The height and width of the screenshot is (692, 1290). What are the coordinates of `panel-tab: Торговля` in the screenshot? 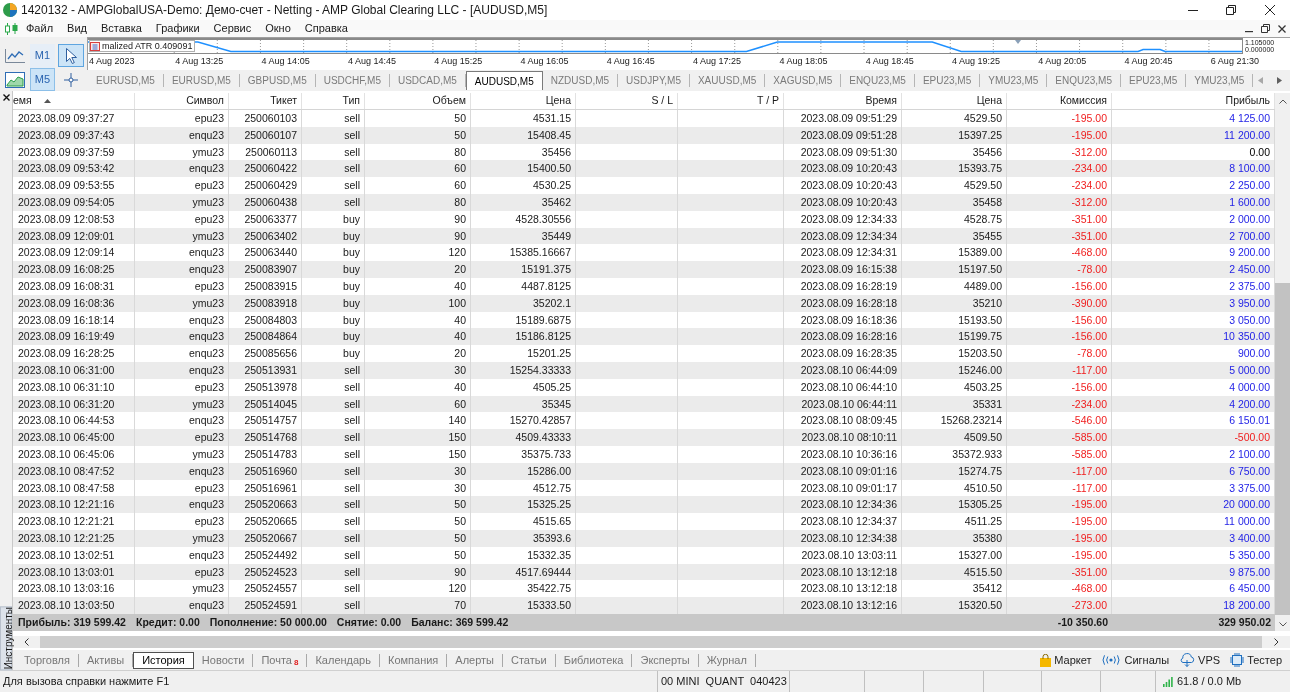 It's located at (47, 660).